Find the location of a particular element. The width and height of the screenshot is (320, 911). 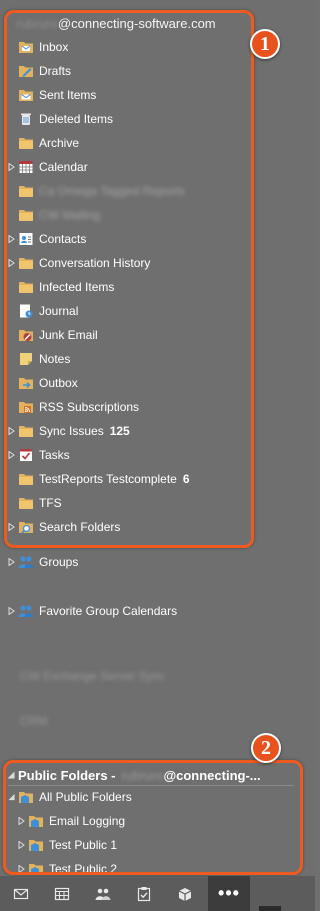

favorite-group-calendars-label: Favorite Group Calendars is located at coordinates (108, 611).